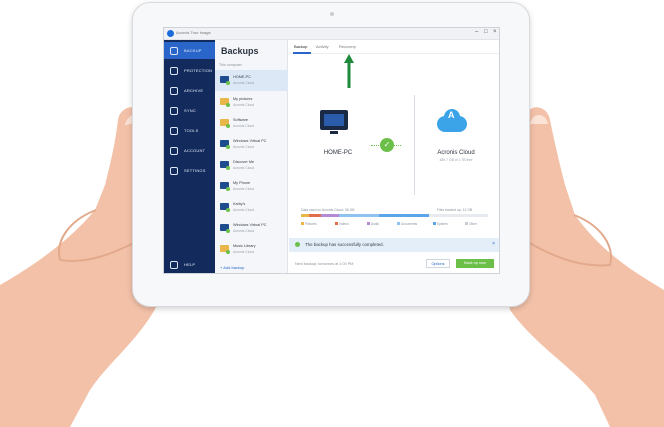 This screenshot has width=664, height=427. Describe the element at coordinates (244, 246) in the screenshot. I see `item-name: Music Library` at that location.